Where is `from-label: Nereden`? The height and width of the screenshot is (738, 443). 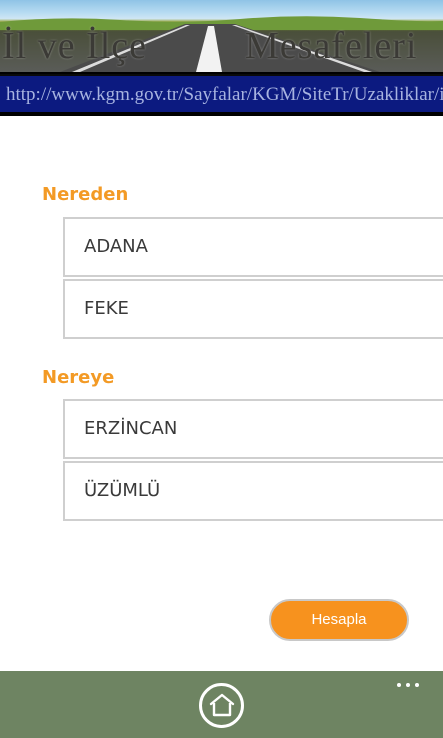 from-label: Nereden is located at coordinates (85, 194).